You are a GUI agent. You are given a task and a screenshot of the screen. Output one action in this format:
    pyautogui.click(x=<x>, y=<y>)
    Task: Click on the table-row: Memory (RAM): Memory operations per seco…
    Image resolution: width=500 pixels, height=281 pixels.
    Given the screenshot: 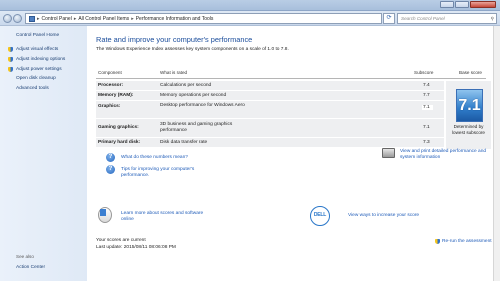 What is the action you would take?
    pyautogui.click(x=270, y=96)
    